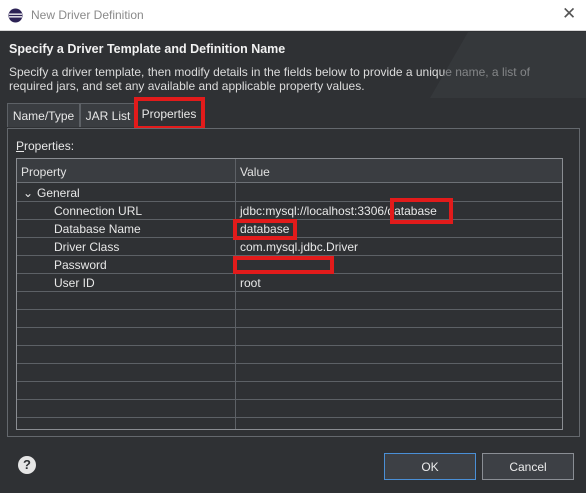  Describe the element at coordinates (430, 466) in the screenshot. I see `ok-button: OK` at that location.